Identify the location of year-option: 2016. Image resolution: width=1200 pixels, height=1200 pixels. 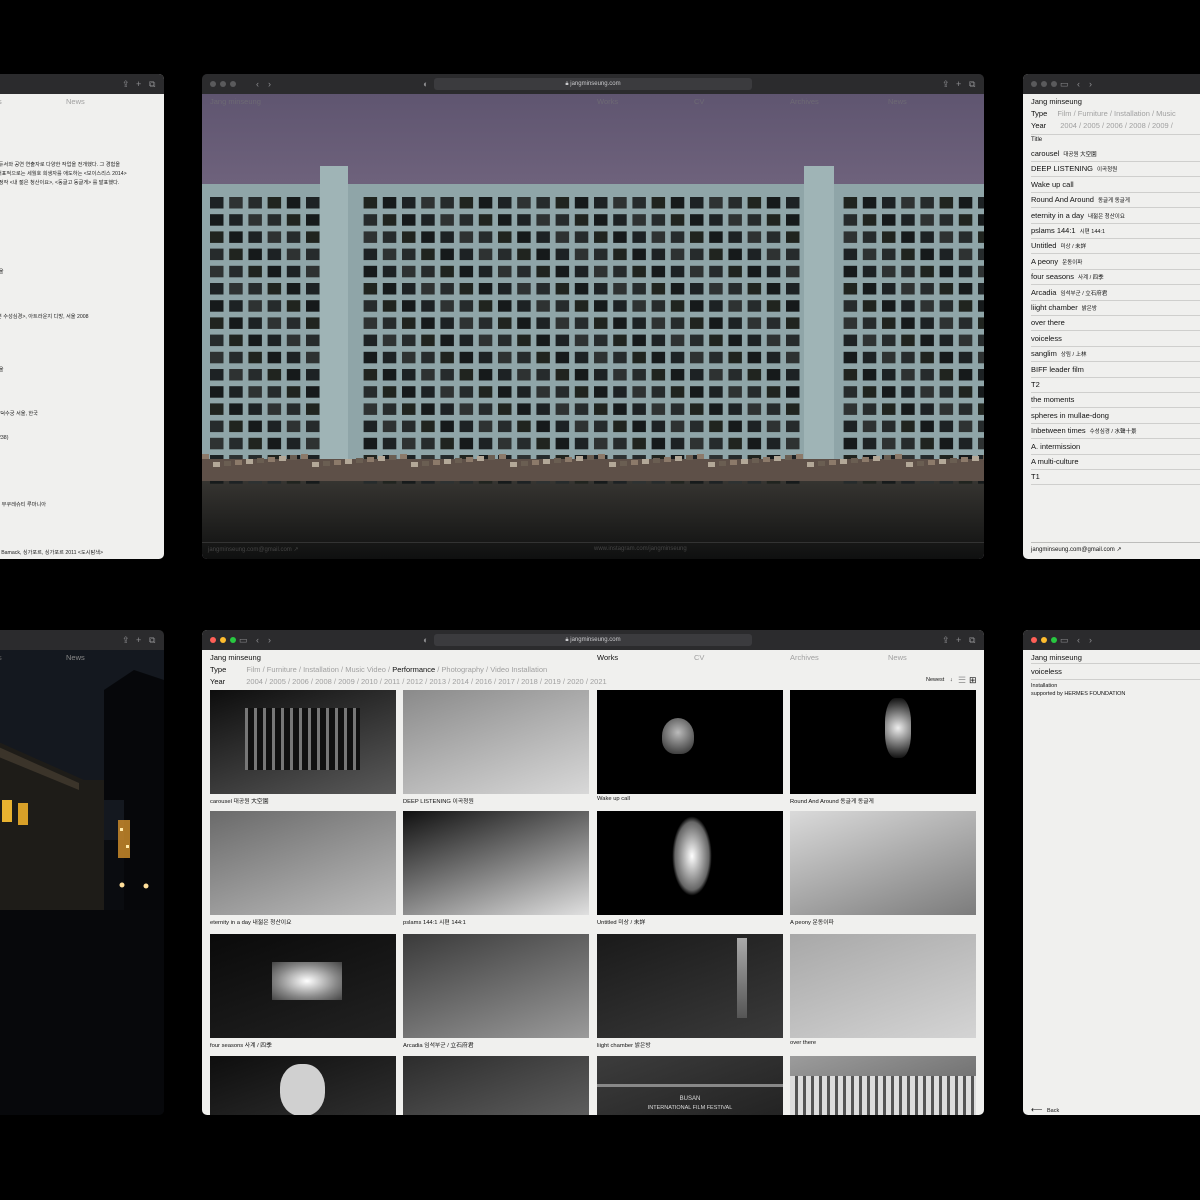
(483, 681).